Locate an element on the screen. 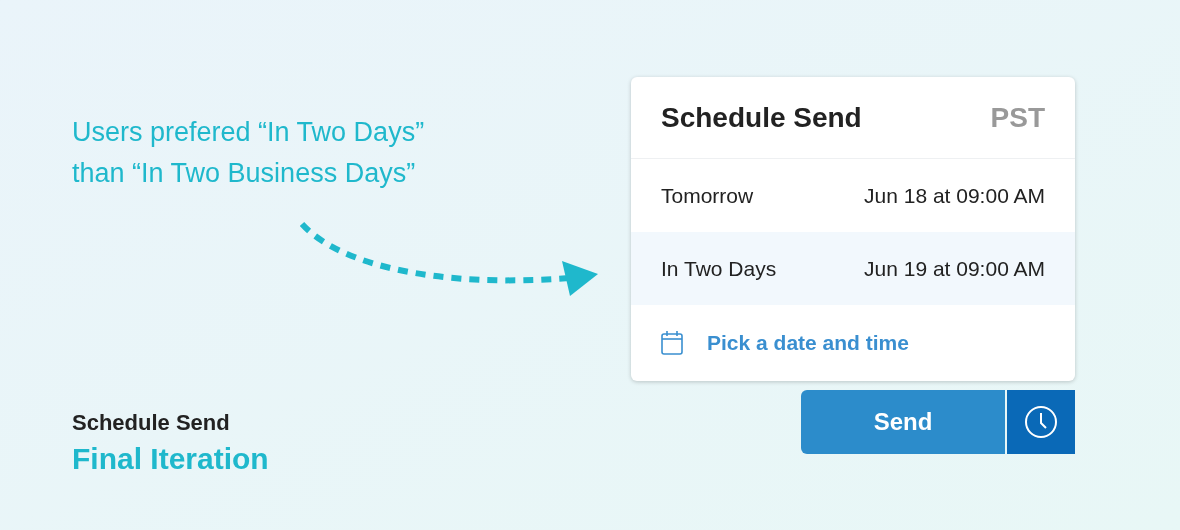 The image size is (1180, 530). clock-icon is located at coordinates (1041, 422).